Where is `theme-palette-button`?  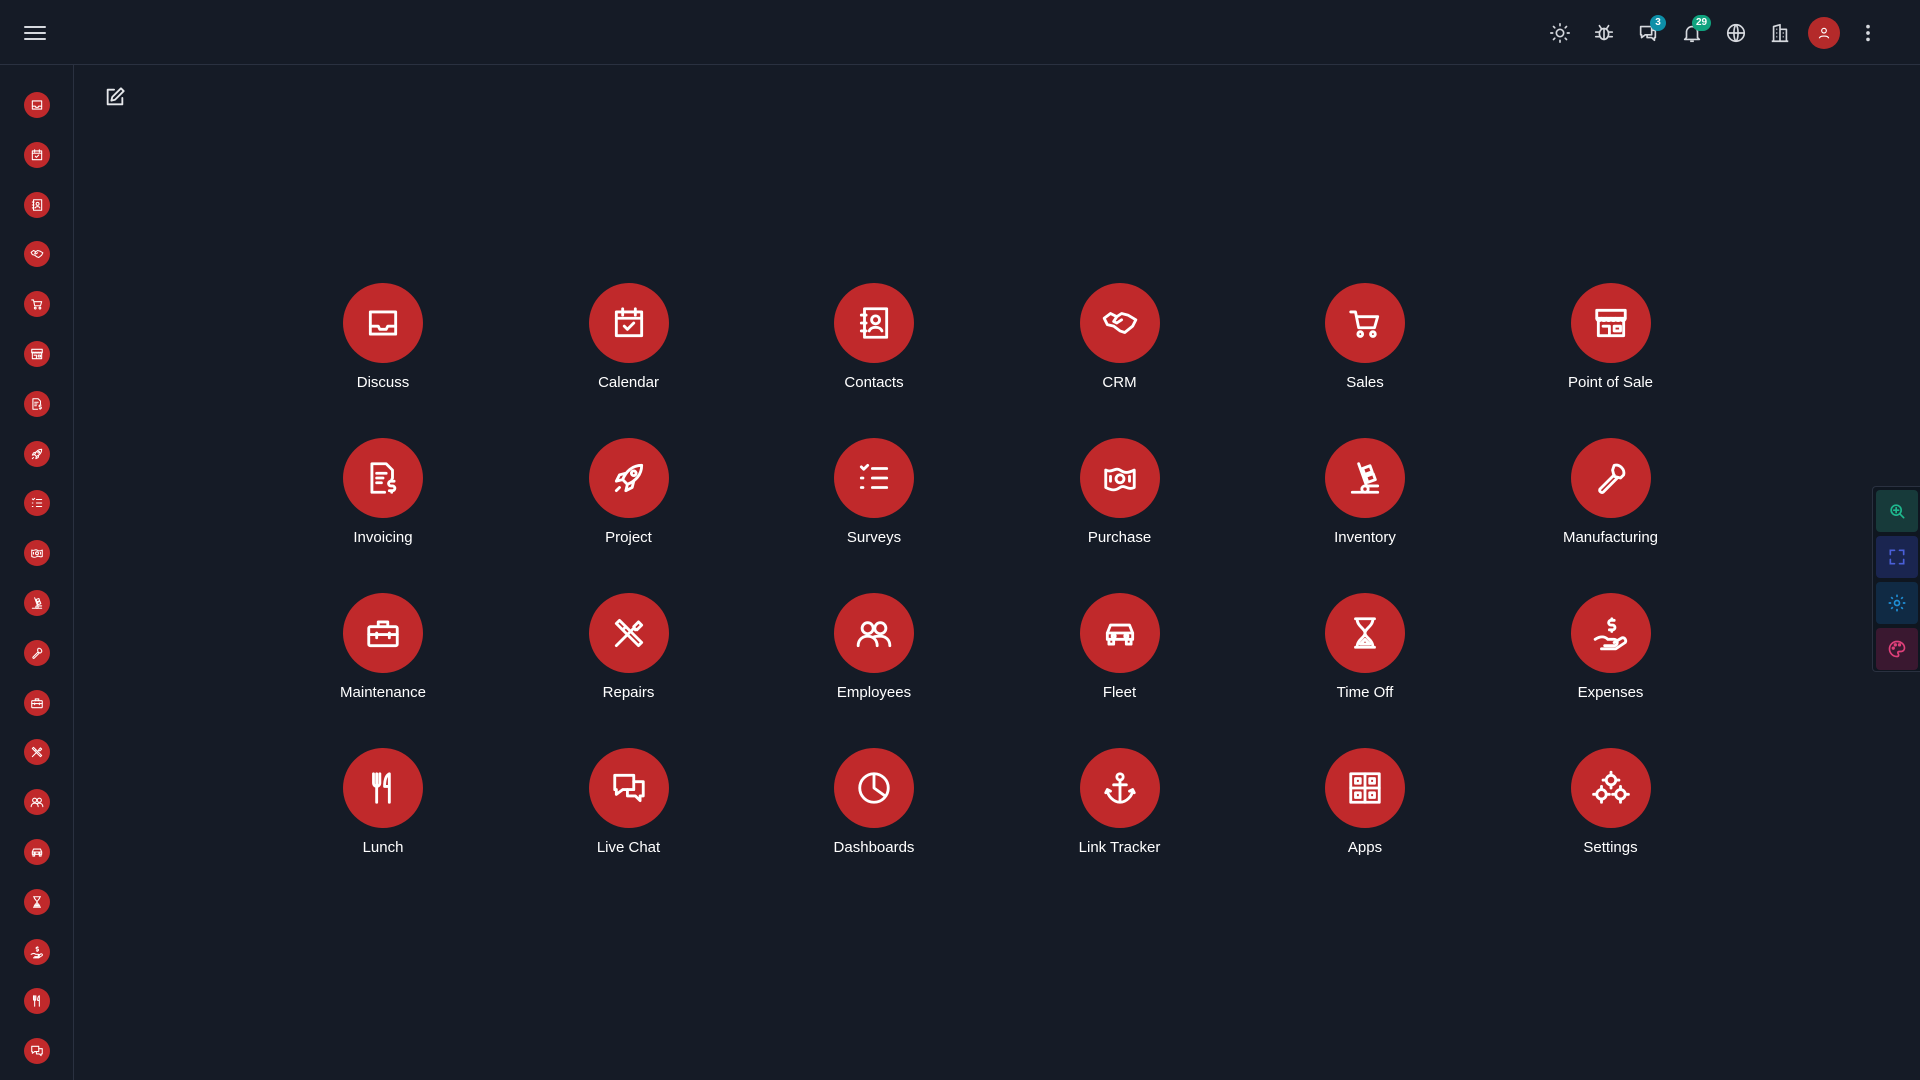
theme-palette-button is located at coordinates (1897, 649).